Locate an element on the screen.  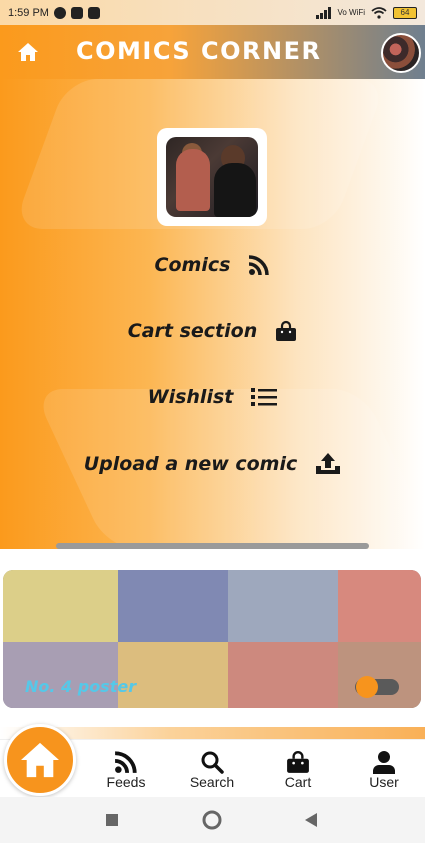
volte-indicator: Vo WiFi is located at coordinates (351, 12).